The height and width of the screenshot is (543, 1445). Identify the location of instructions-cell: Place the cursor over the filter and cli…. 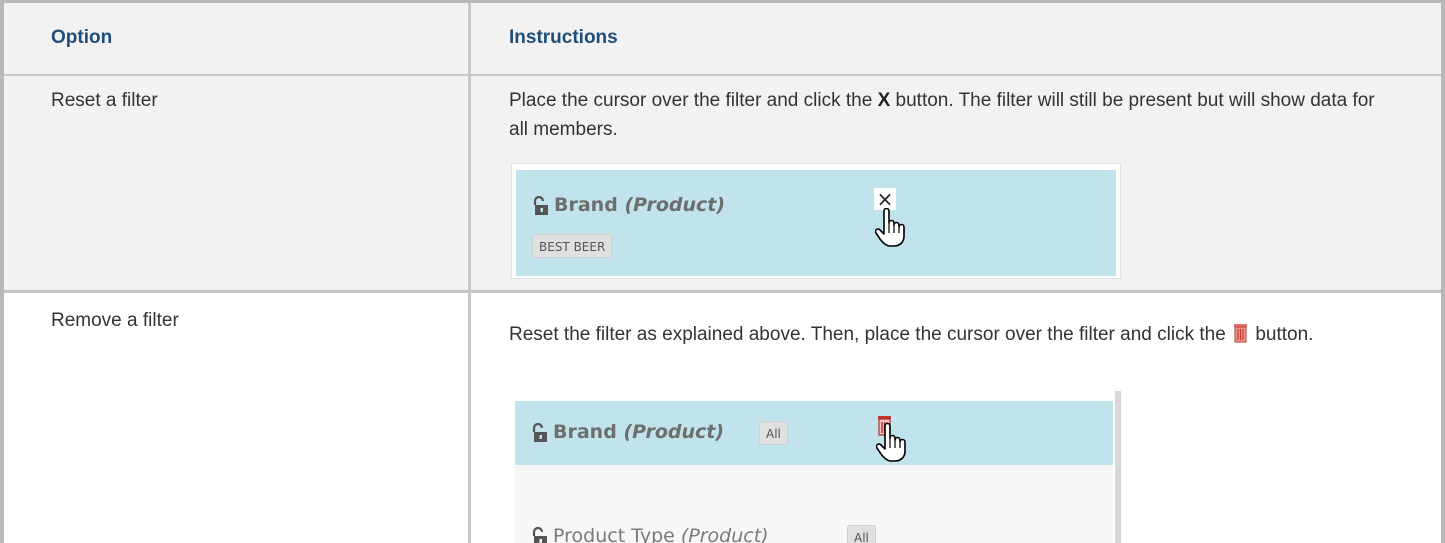
(949, 115).